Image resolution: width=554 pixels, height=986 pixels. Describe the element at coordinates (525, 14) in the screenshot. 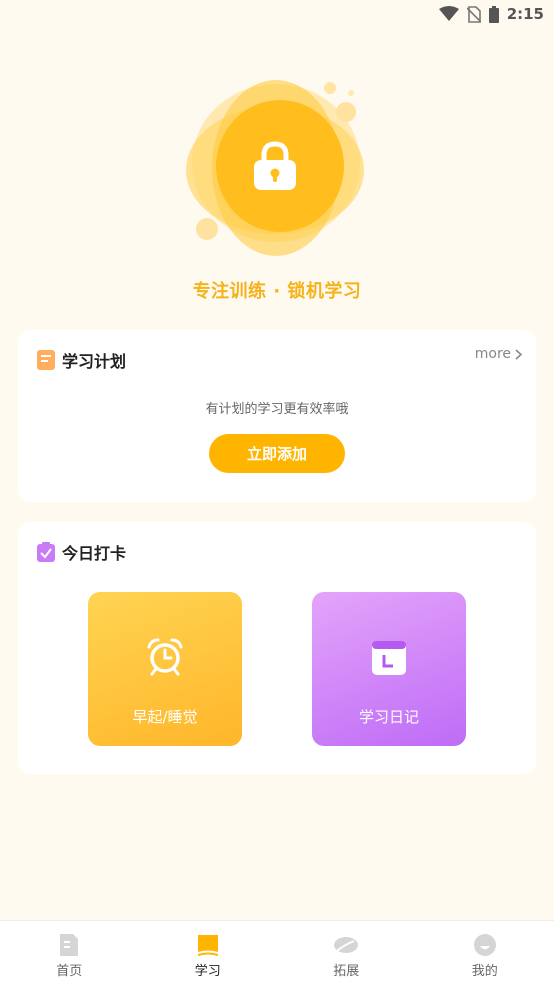

I see `status-time: 2:15` at that location.